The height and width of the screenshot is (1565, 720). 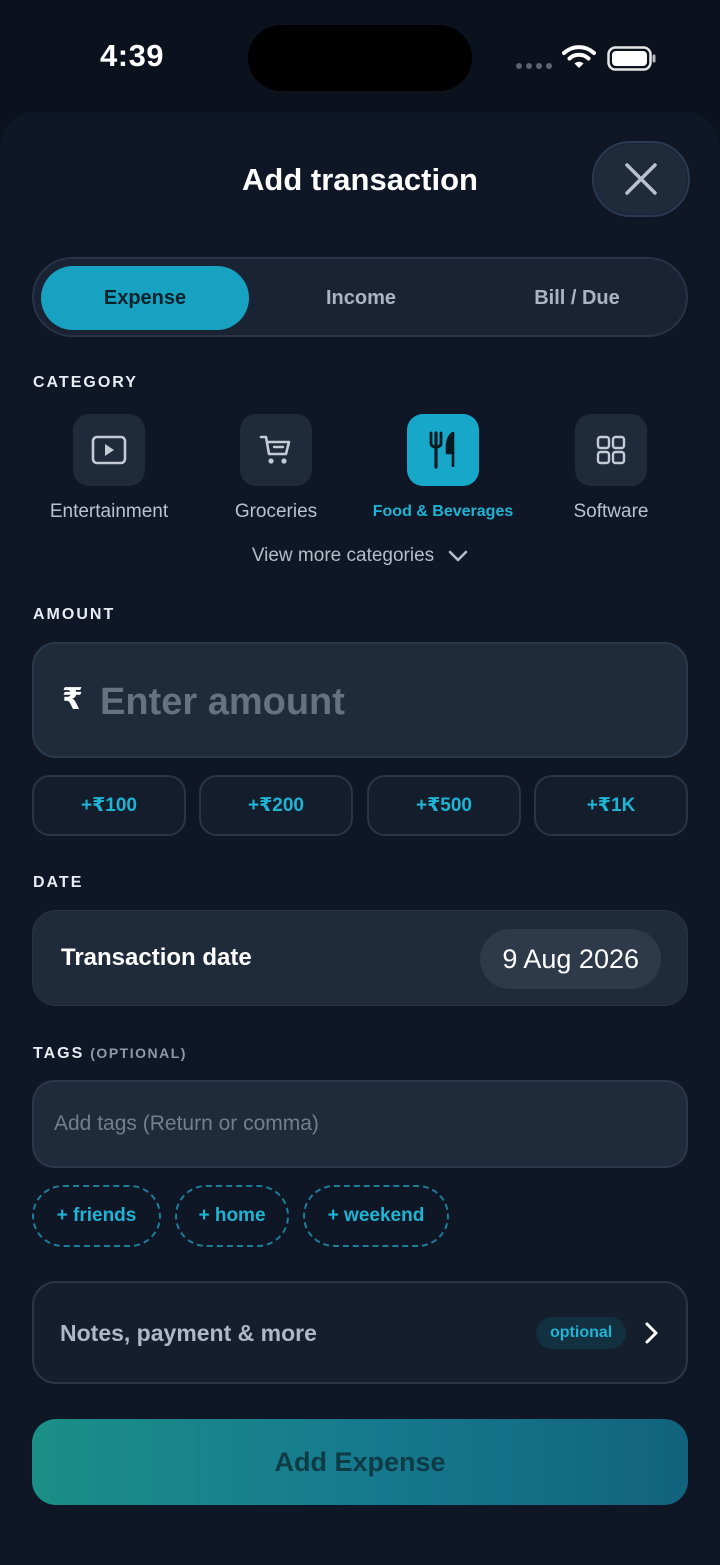 I want to click on transaction-date-label: Transaction date, so click(x=156, y=957).